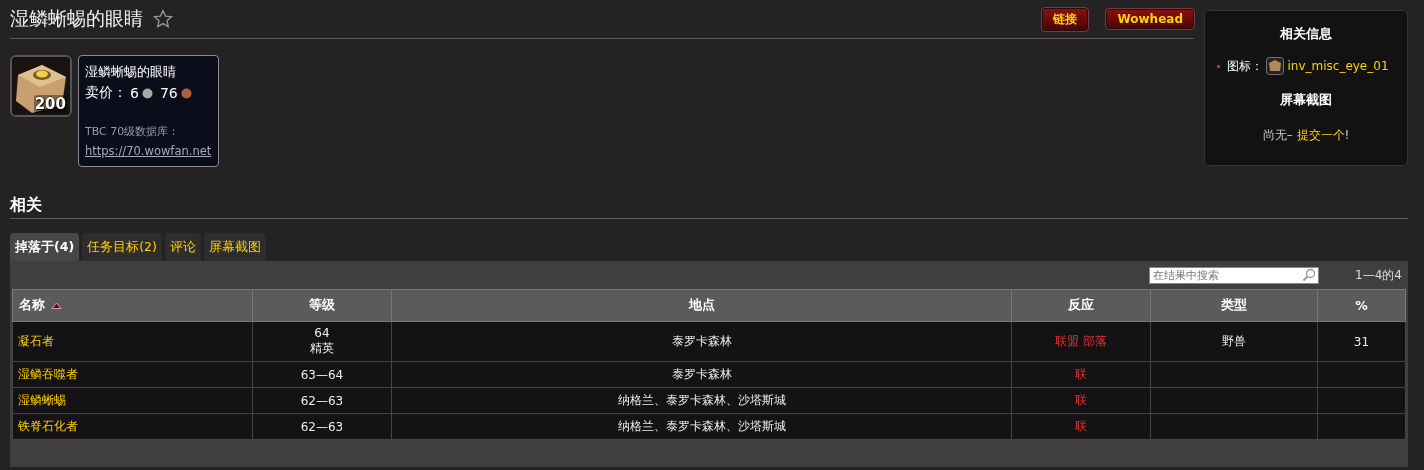 The image size is (1424, 470). I want to click on header-link-button: Wowhead, so click(1150, 19).